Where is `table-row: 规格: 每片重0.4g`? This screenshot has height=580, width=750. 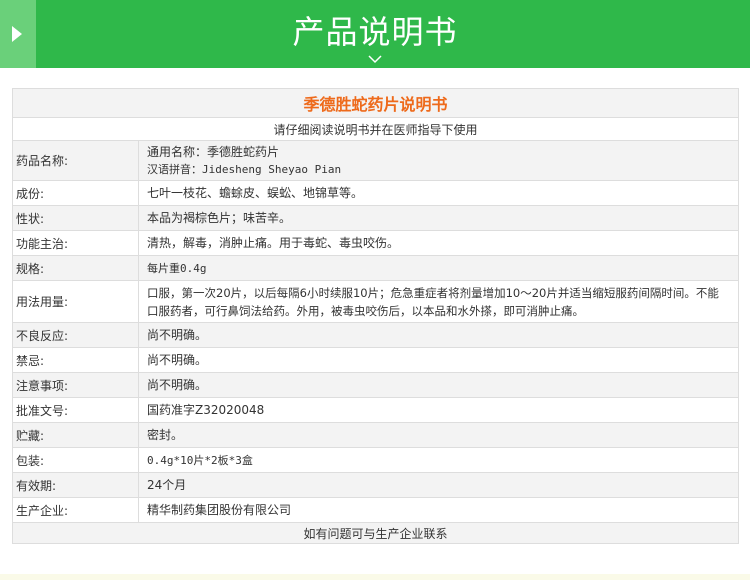 table-row: 规格: 每片重0.4g is located at coordinates (376, 268).